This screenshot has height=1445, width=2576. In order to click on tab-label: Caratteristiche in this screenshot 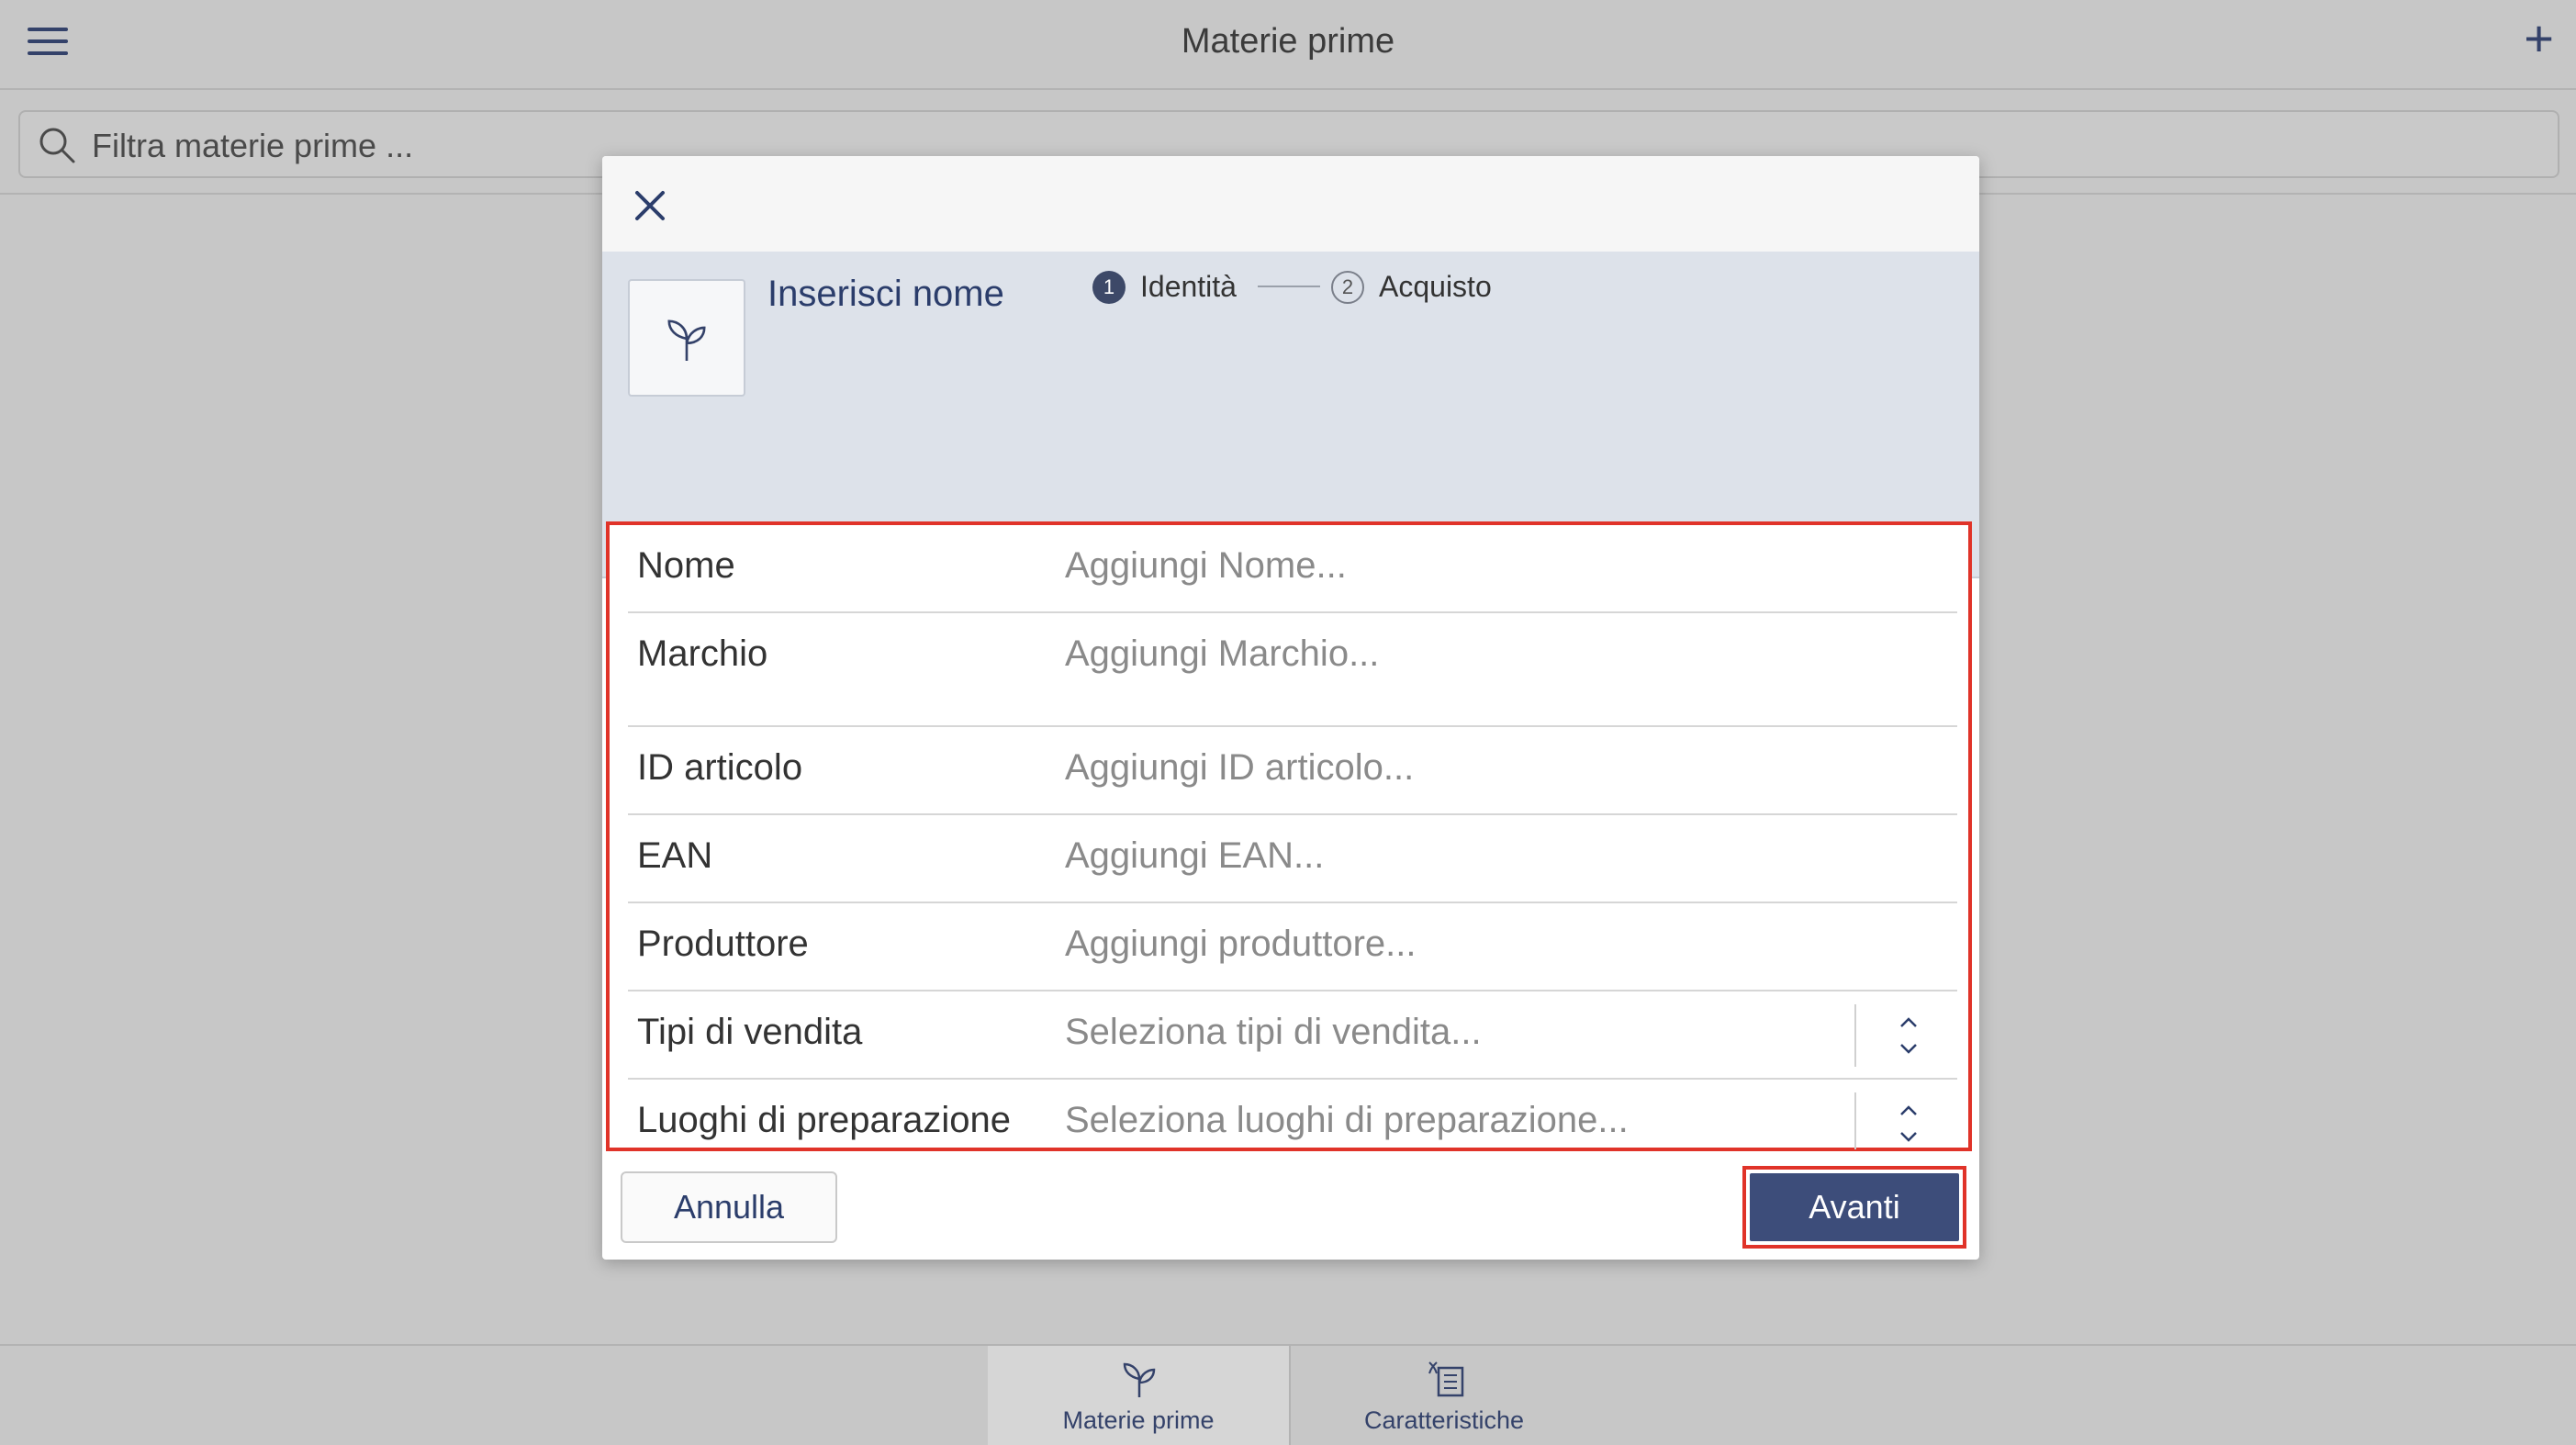, I will do `click(1444, 1420)`.